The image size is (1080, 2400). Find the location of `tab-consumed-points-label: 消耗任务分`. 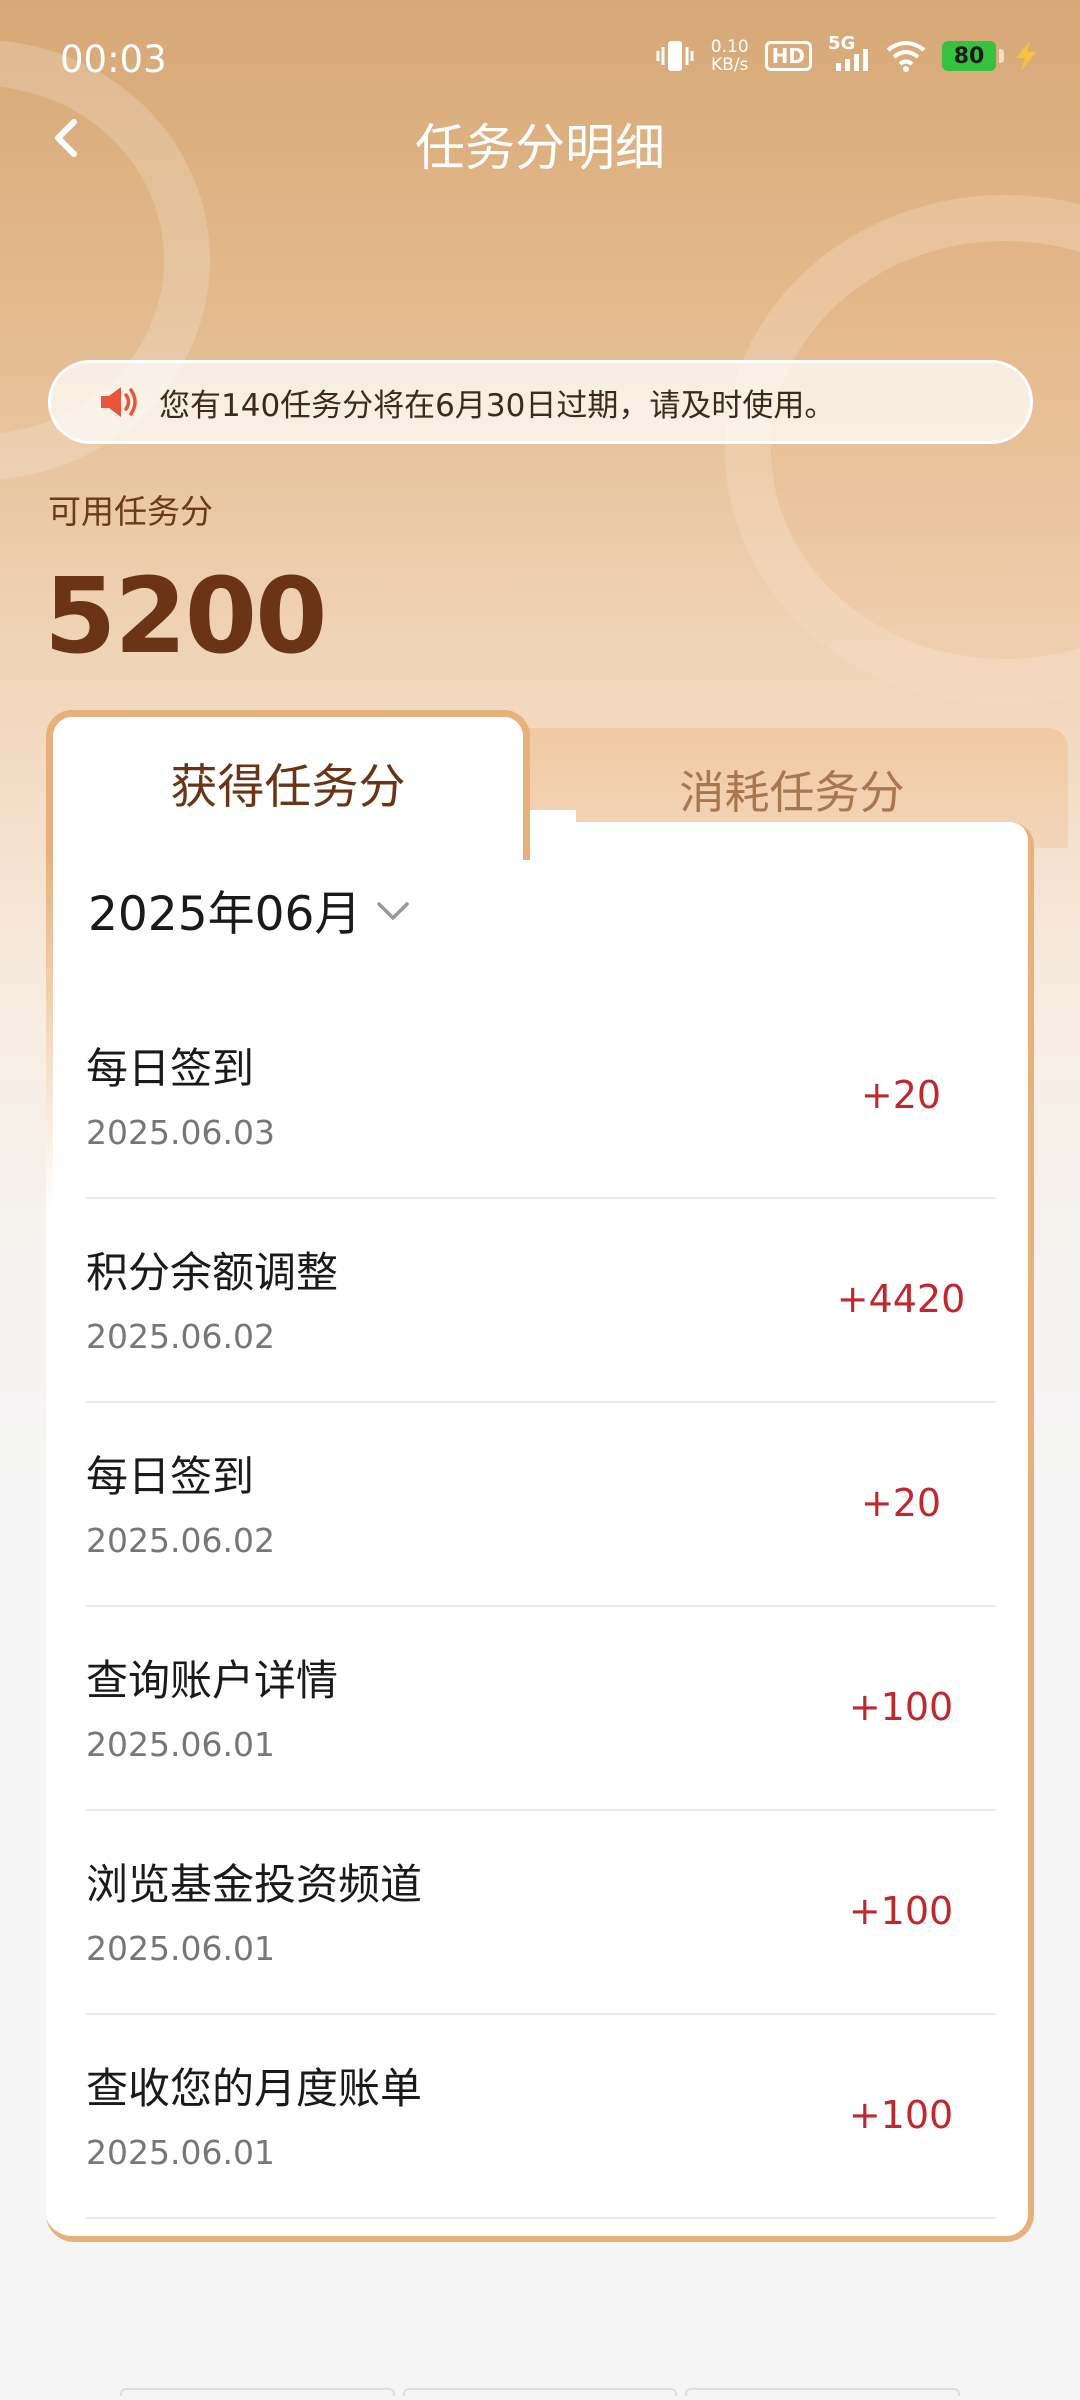

tab-consumed-points-label: 消耗任务分 is located at coordinates (792, 792).